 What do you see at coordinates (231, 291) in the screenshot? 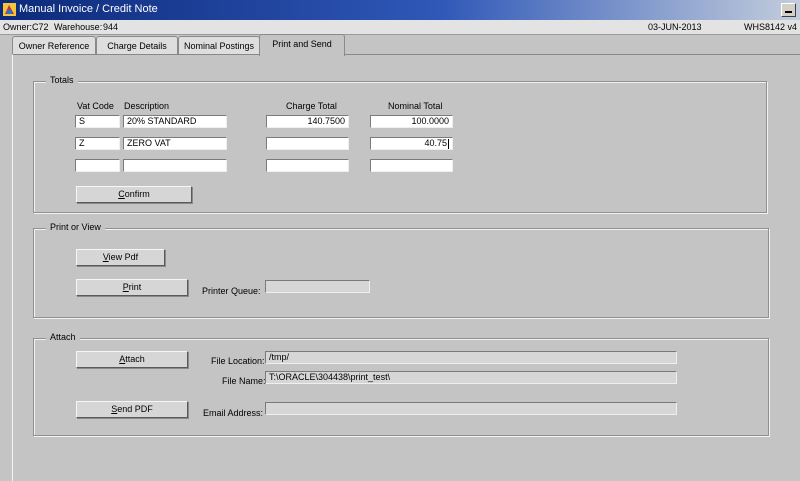
I see `printer-queue-label: Printer Queue:` at bounding box center [231, 291].